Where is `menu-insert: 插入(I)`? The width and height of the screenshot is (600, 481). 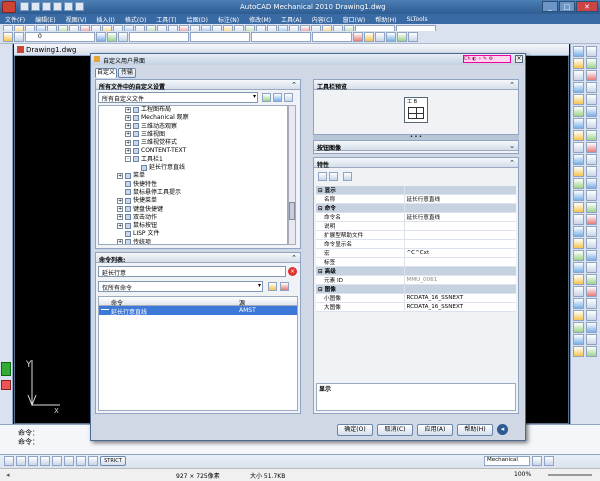
menu-insert: 插入(I) is located at coordinates (105, 19).